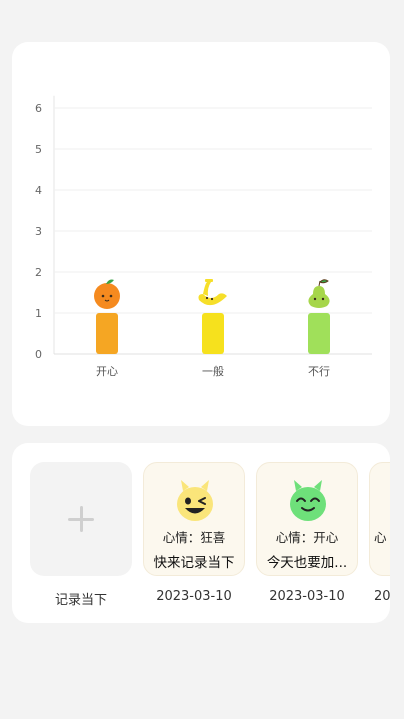 This screenshot has width=404, height=719. What do you see at coordinates (80, 600) in the screenshot?
I see `add-record-caption: 记录当下` at bounding box center [80, 600].